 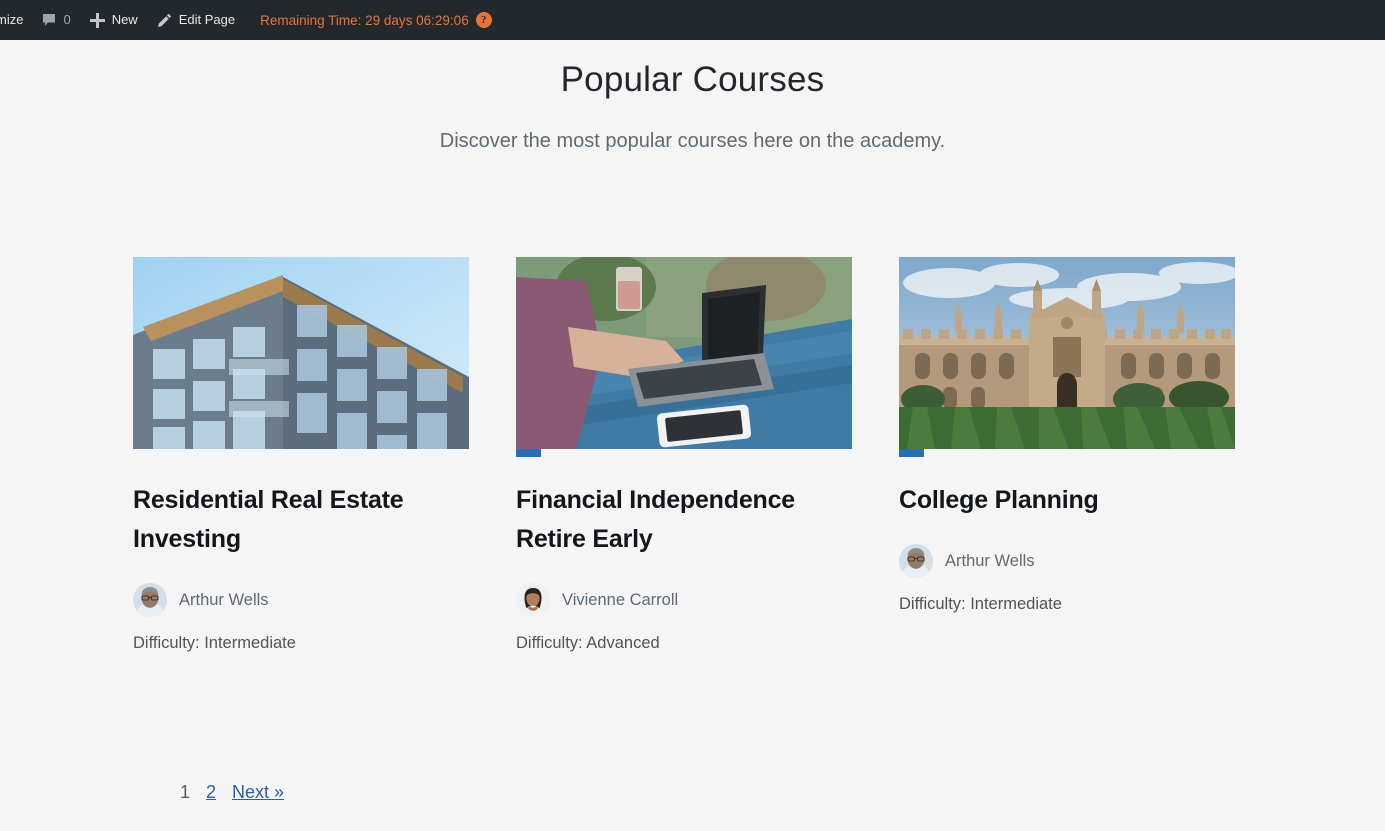 What do you see at coordinates (49, 20) in the screenshot?
I see `comment-bubble-icon` at bounding box center [49, 20].